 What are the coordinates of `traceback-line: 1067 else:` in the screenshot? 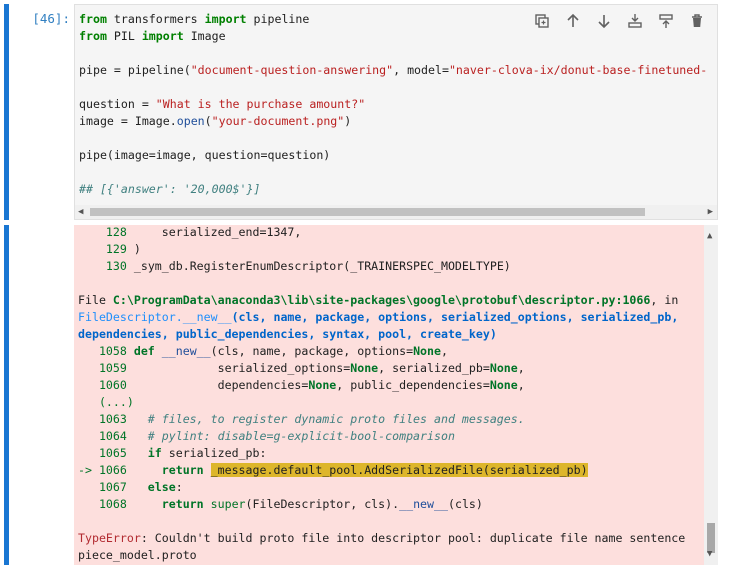 It's located at (130, 487).